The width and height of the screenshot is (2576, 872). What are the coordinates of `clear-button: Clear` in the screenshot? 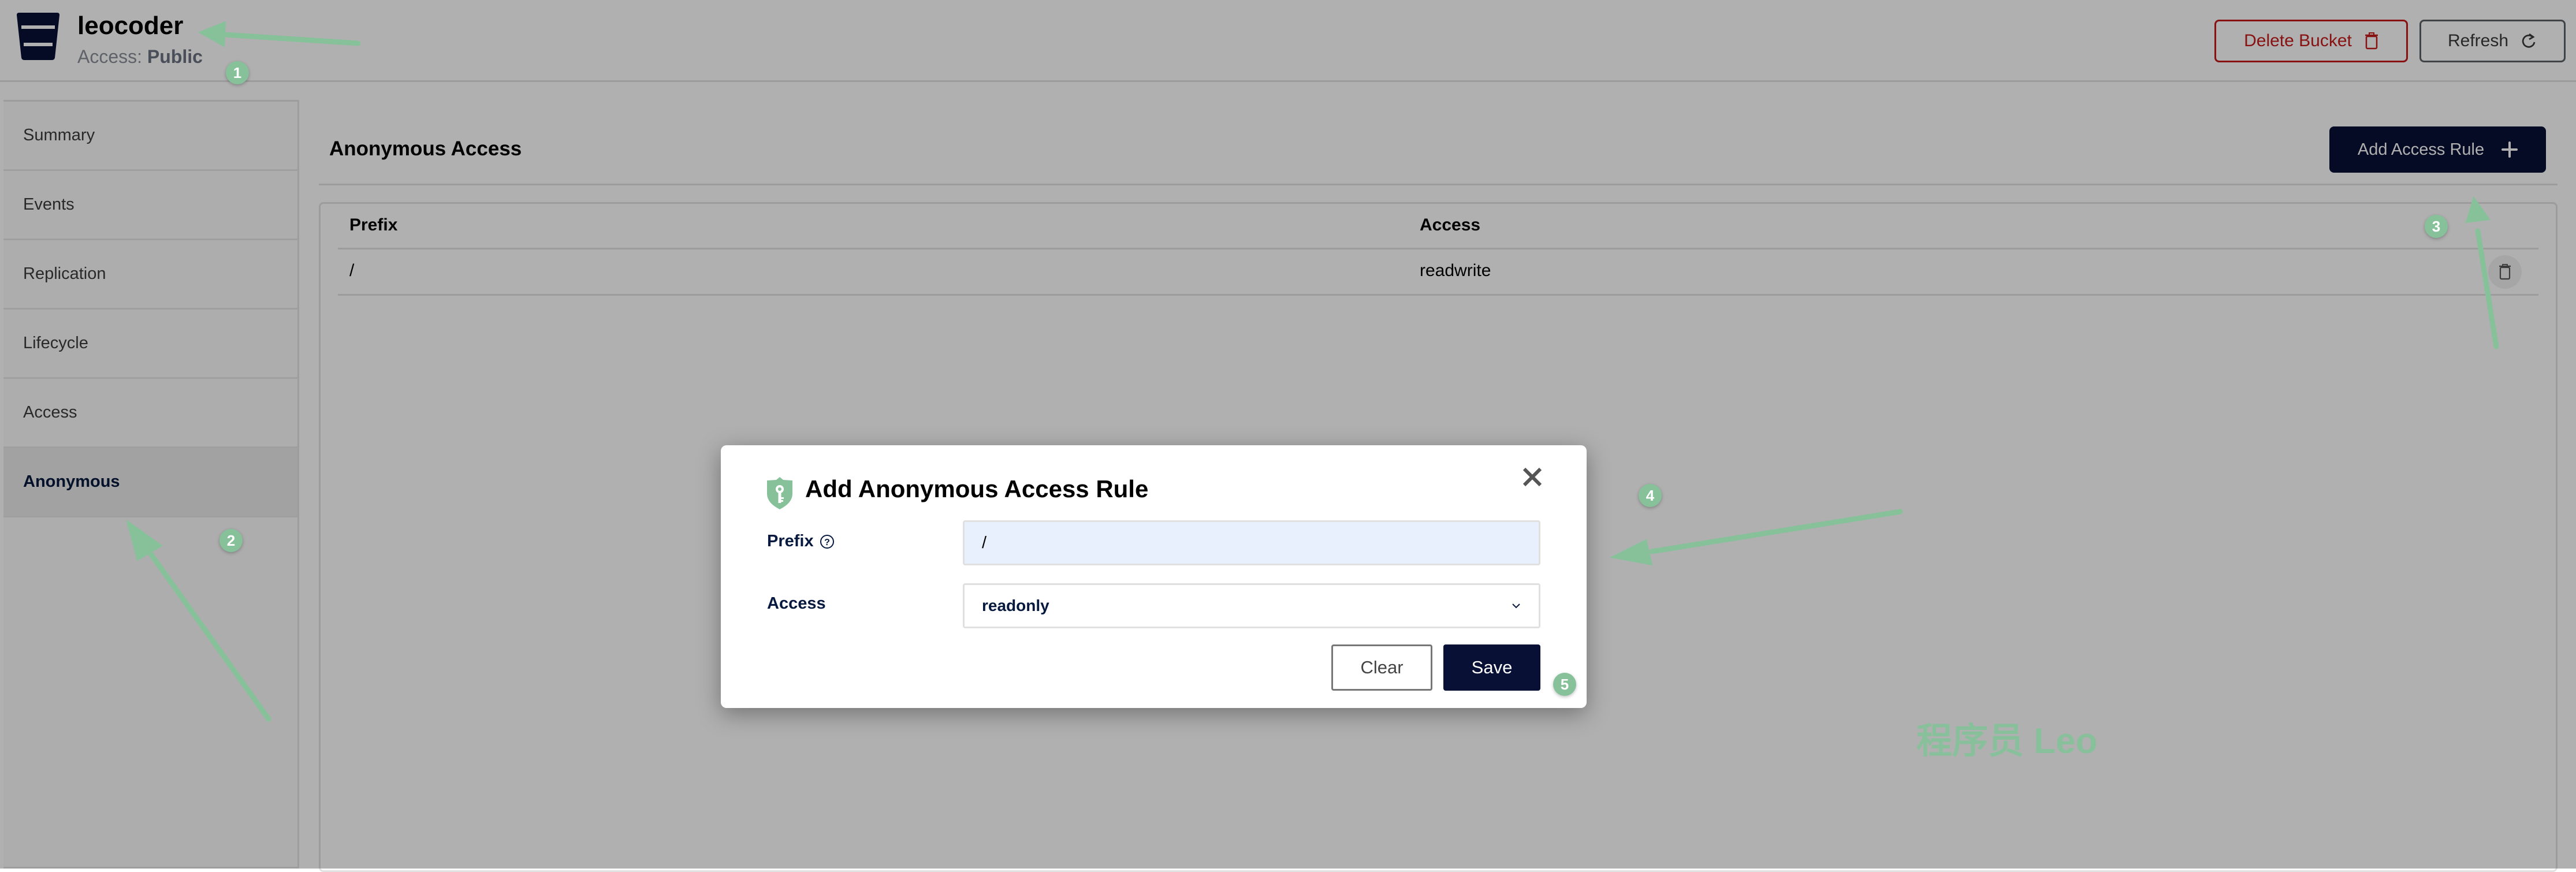 It's located at (1381, 667).